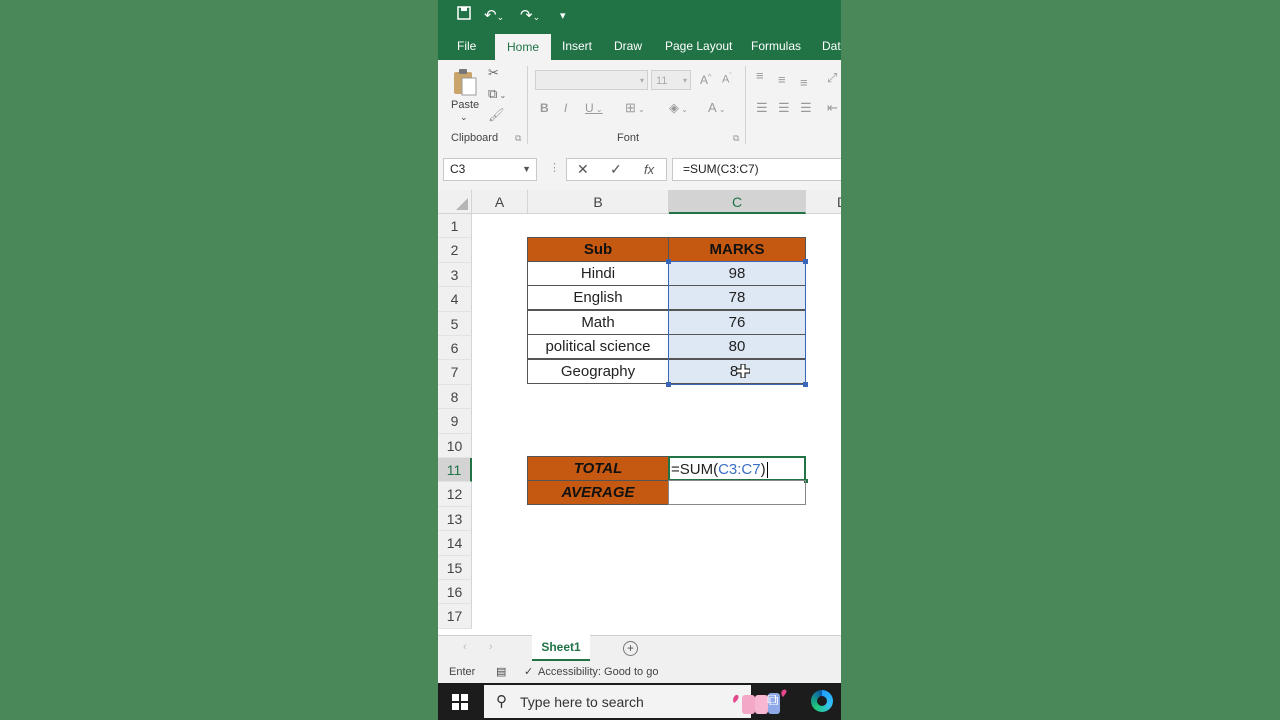 This screenshot has height=720, width=1280. Describe the element at coordinates (496, 115) in the screenshot. I see `format-painter-icon: 🖌` at that location.